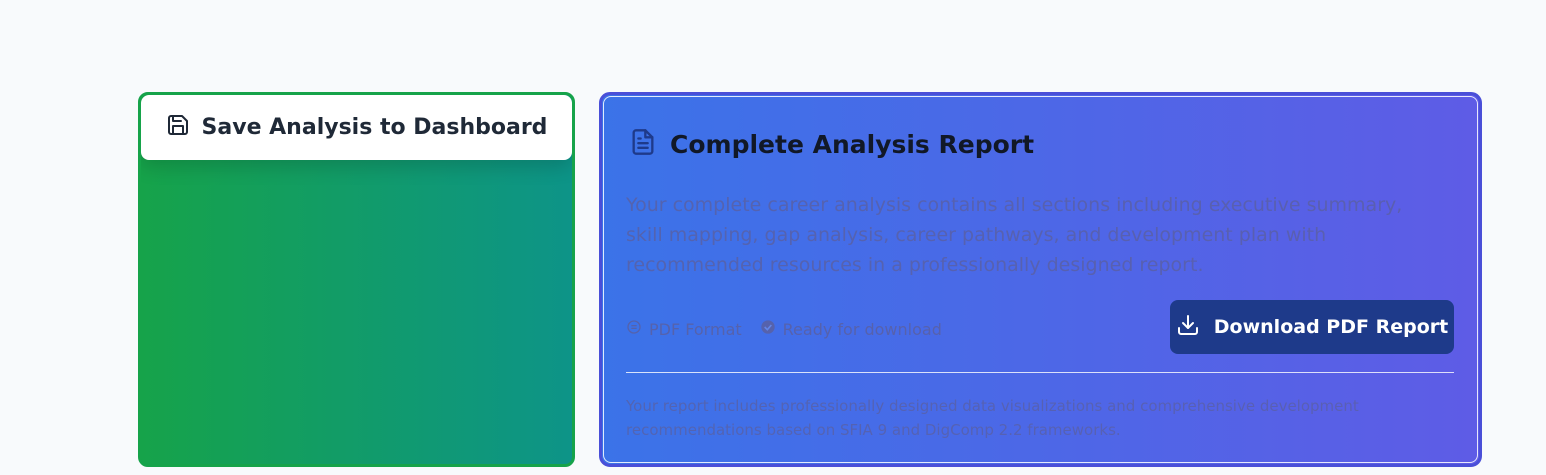  Describe the element at coordinates (768, 329) in the screenshot. I see `check-circle-icon` at that location.